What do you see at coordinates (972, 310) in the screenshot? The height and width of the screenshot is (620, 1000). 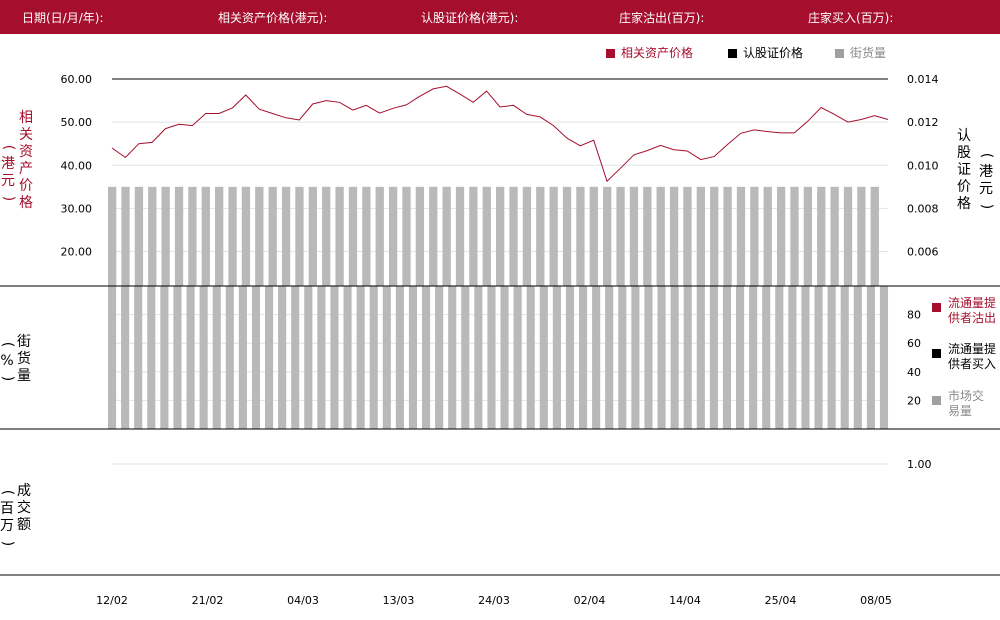 I see `legend-lp-sell-text: 流通量提供者沽出` at bounding box center [972, 310].